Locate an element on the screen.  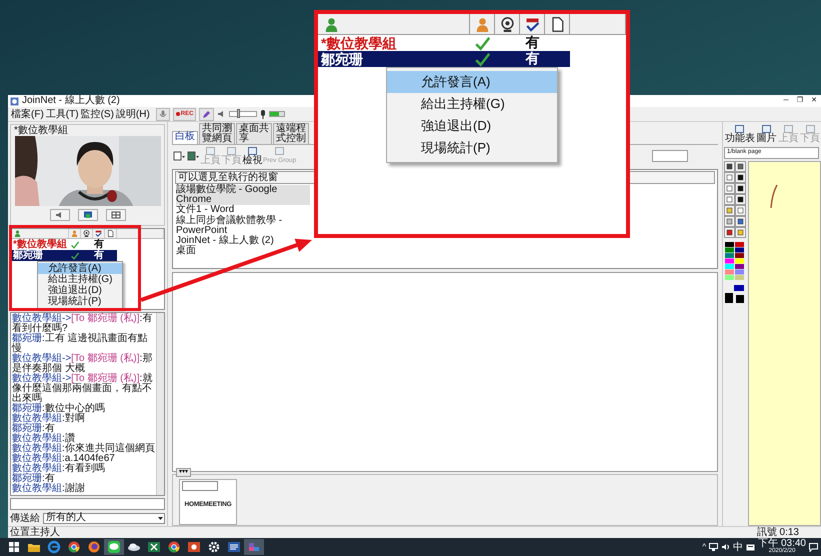
volume-icon is located at coordinates (725, 547).